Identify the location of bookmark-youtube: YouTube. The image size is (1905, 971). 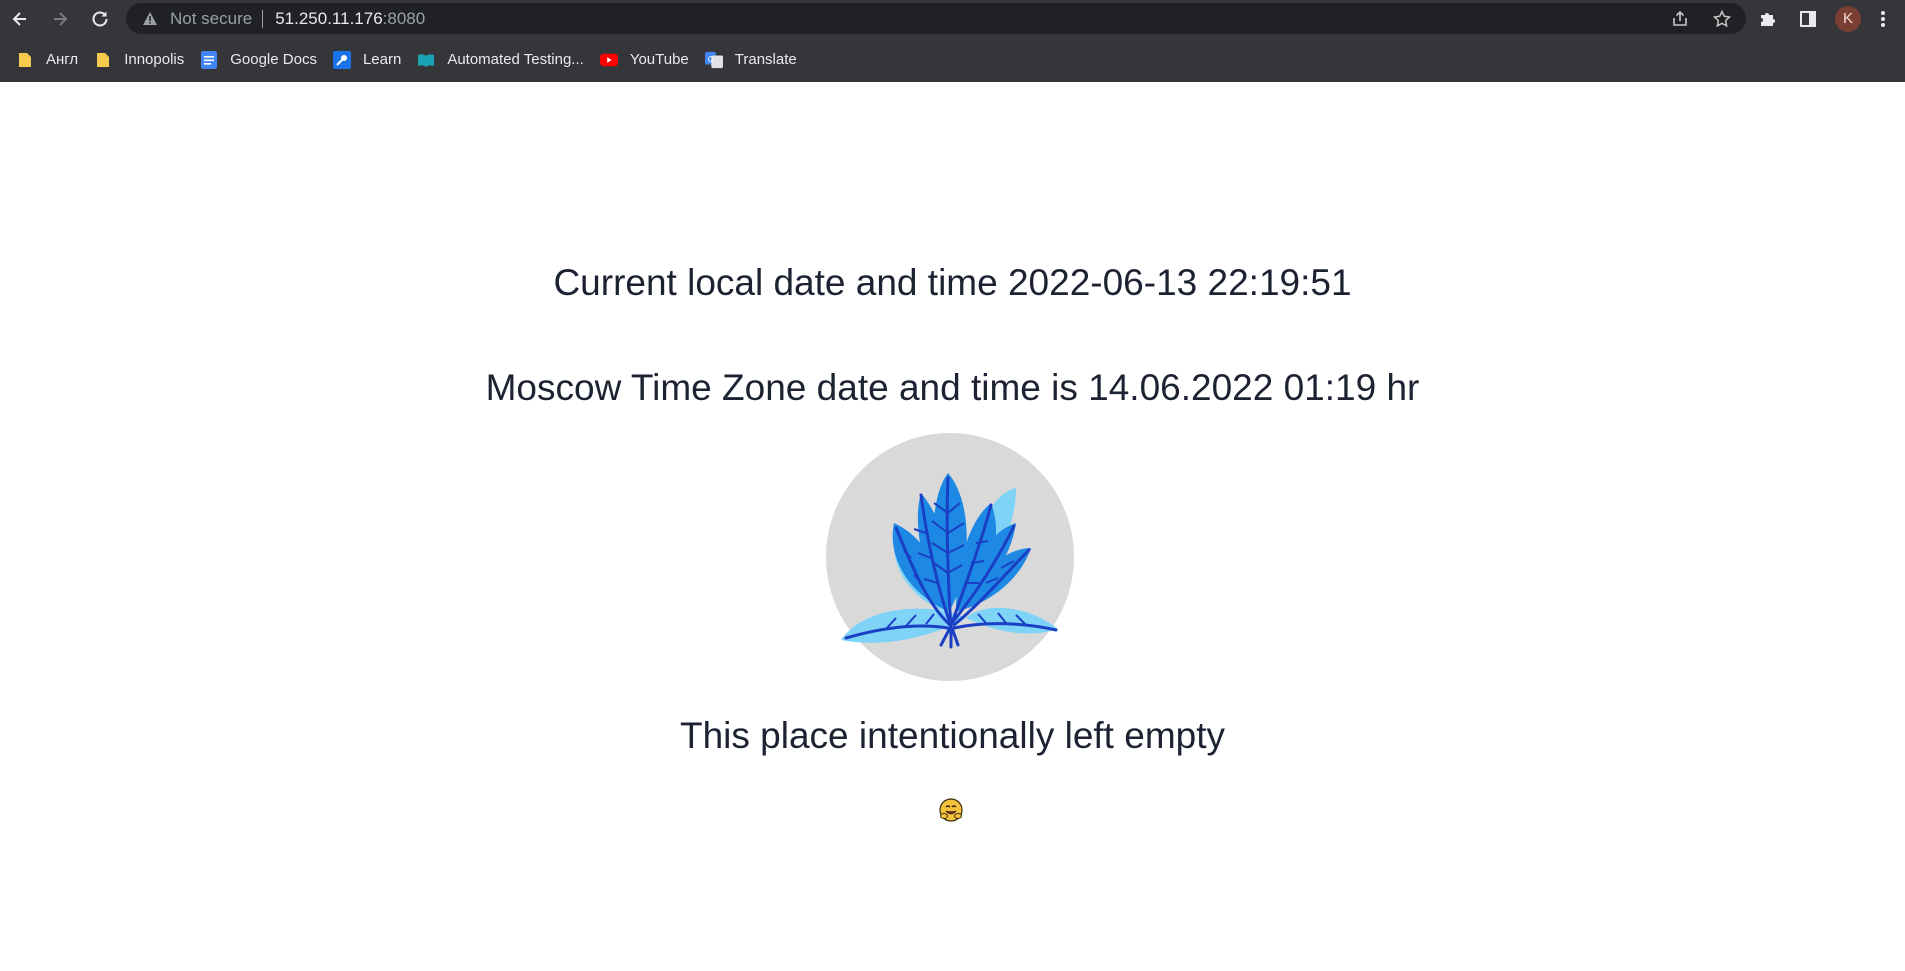
(644, 60).